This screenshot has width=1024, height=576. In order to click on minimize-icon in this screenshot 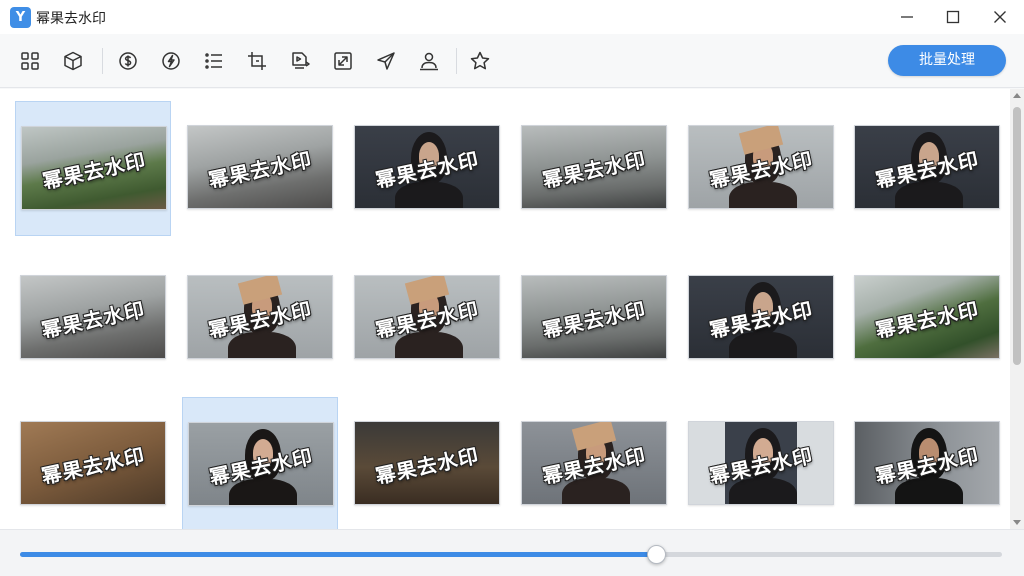, I will do `click(907, 17)`.